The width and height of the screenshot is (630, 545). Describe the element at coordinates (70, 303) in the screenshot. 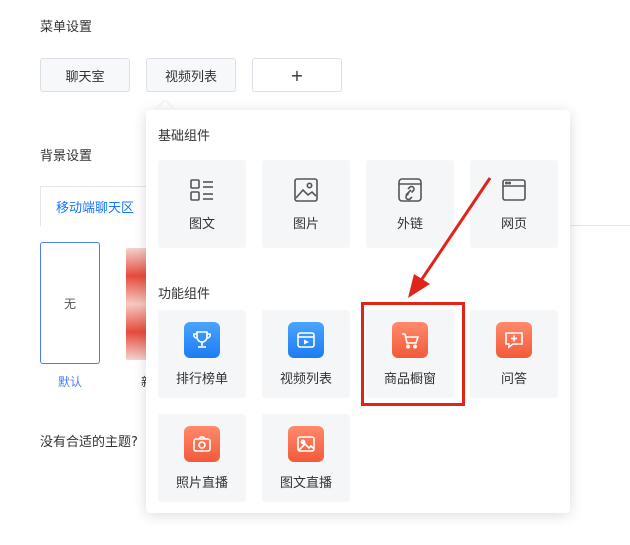

I see `theme-none-card: 无` at that location.